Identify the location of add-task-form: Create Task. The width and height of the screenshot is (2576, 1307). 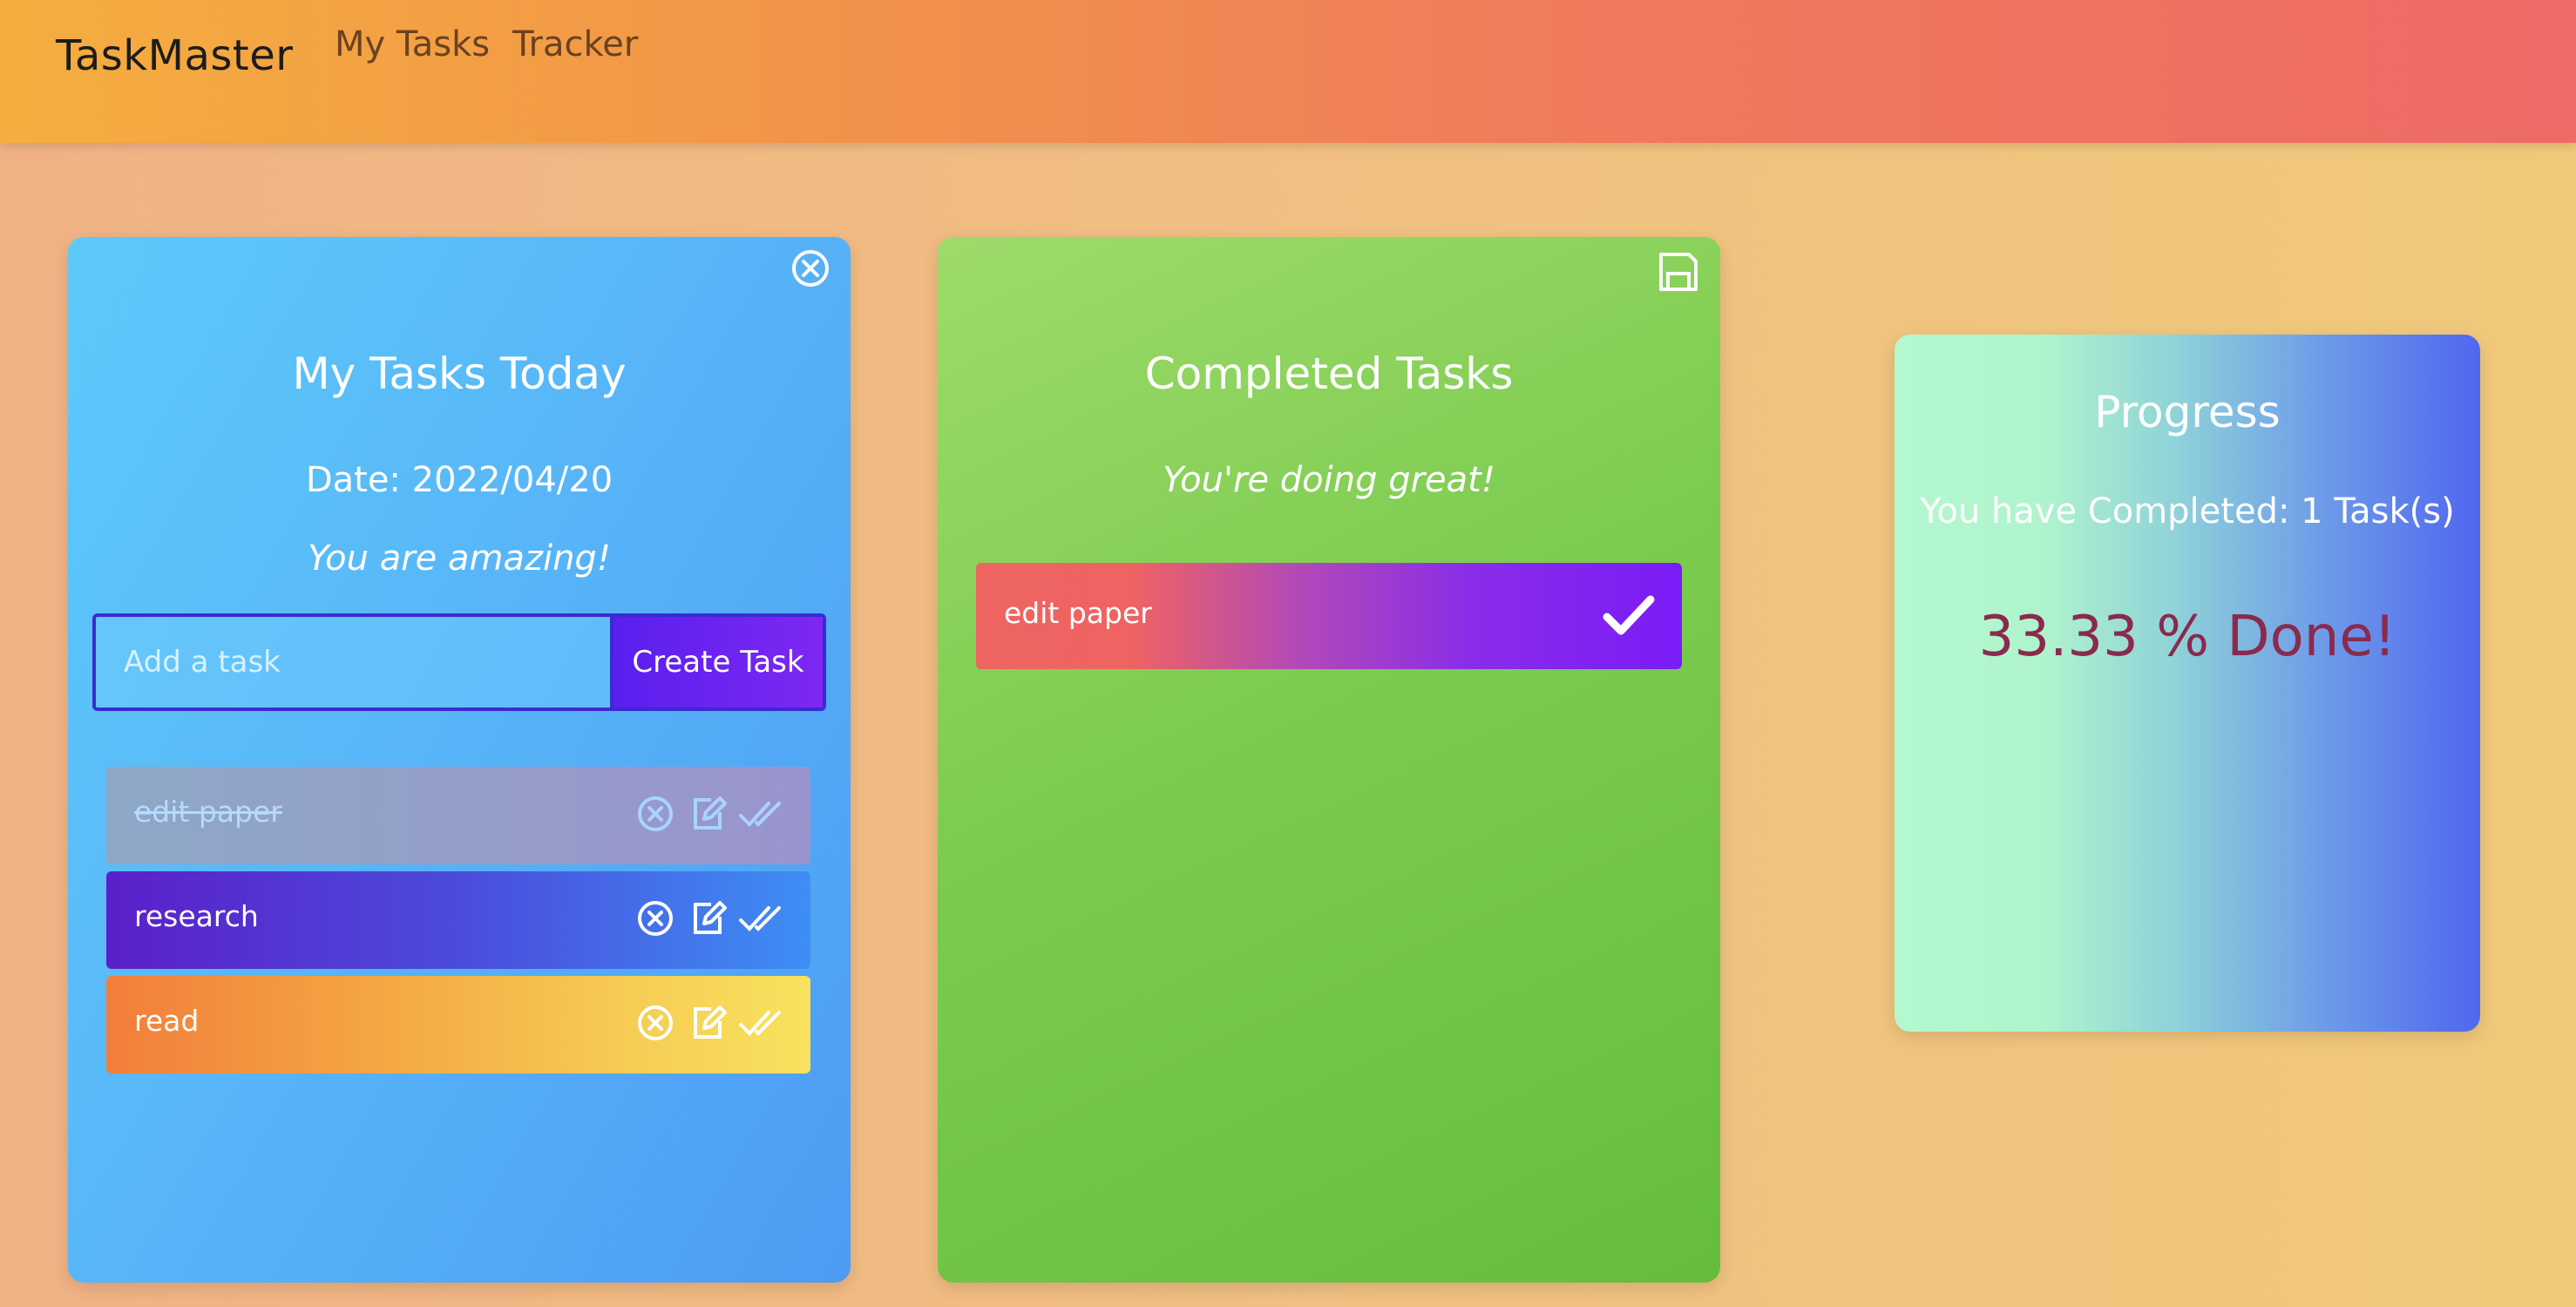
(459, 662).